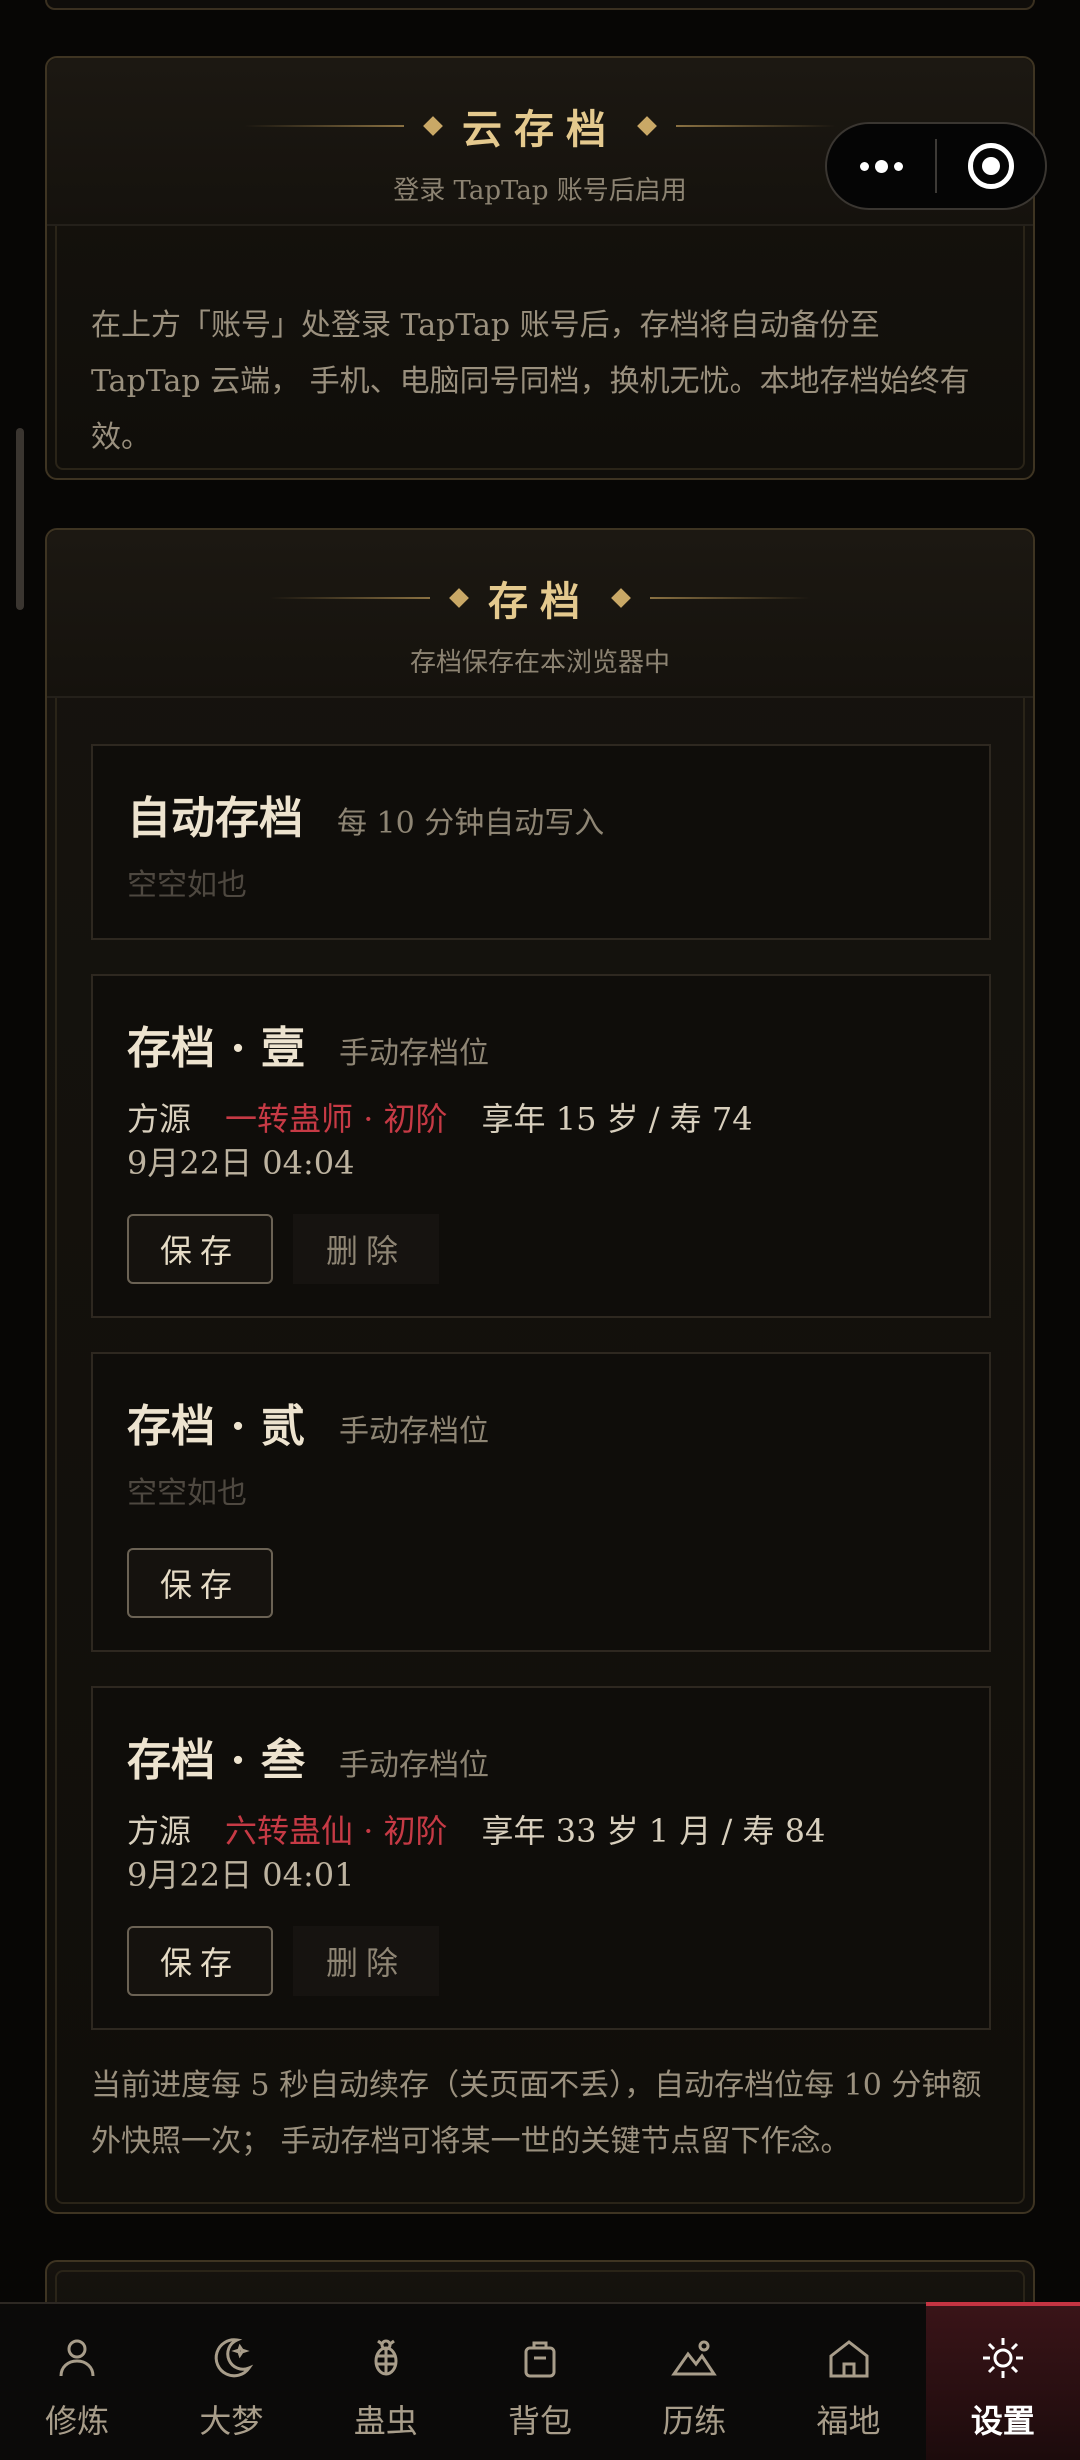 Image resolution: width=1080 pixels, height=2460 pixels. I want to click on tab-dream: 大梦, so click(231, 2382).